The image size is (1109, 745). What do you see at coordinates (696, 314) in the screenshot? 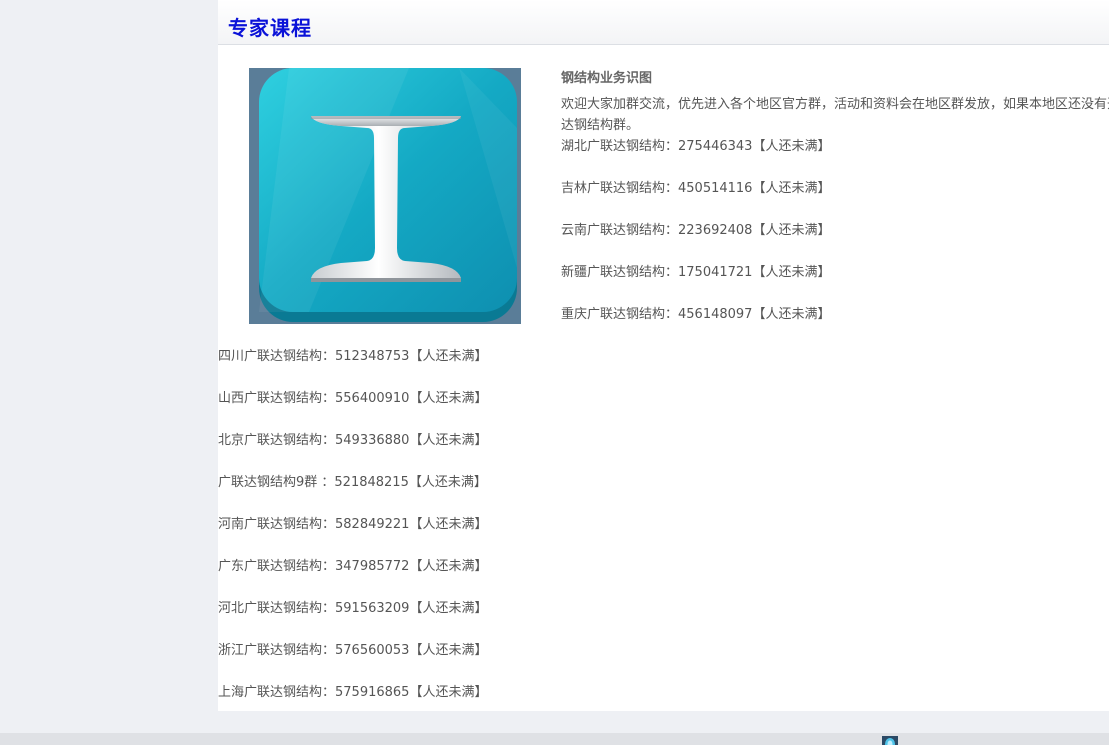
I see `group-item: 重庆广联达钢结构：456148097【人还未满】` at bounding box center [696, 314].